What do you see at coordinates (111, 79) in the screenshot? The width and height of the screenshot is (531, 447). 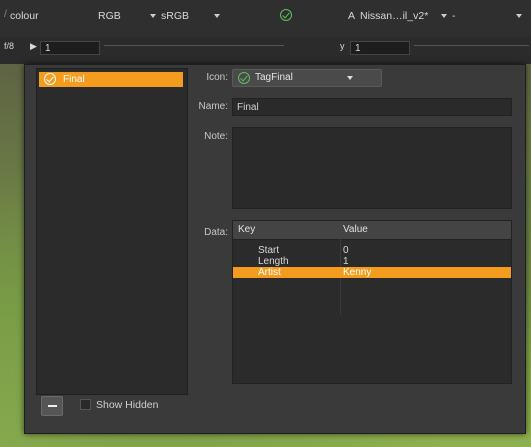 I see `tag-list-item-final: Final` at bounding box center [111, 79].